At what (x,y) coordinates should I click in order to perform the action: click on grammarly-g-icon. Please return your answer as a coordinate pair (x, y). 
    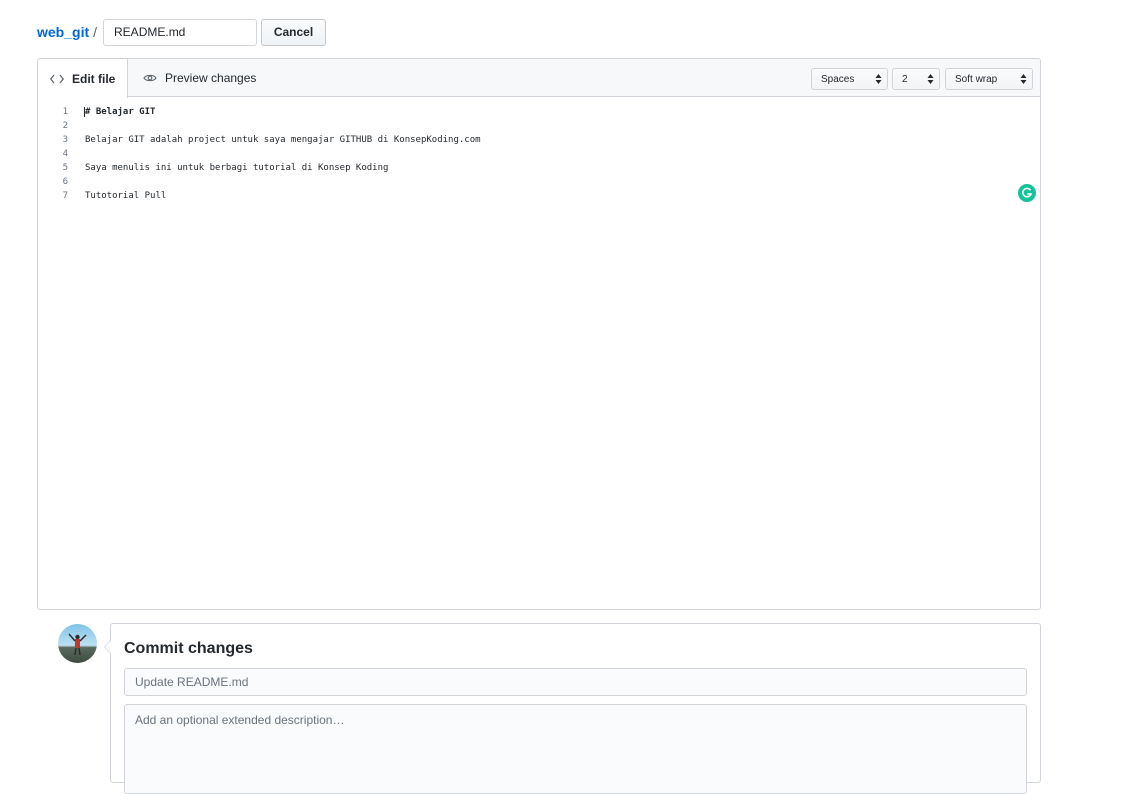
    Looking at the image, I should click on (1027, 192).